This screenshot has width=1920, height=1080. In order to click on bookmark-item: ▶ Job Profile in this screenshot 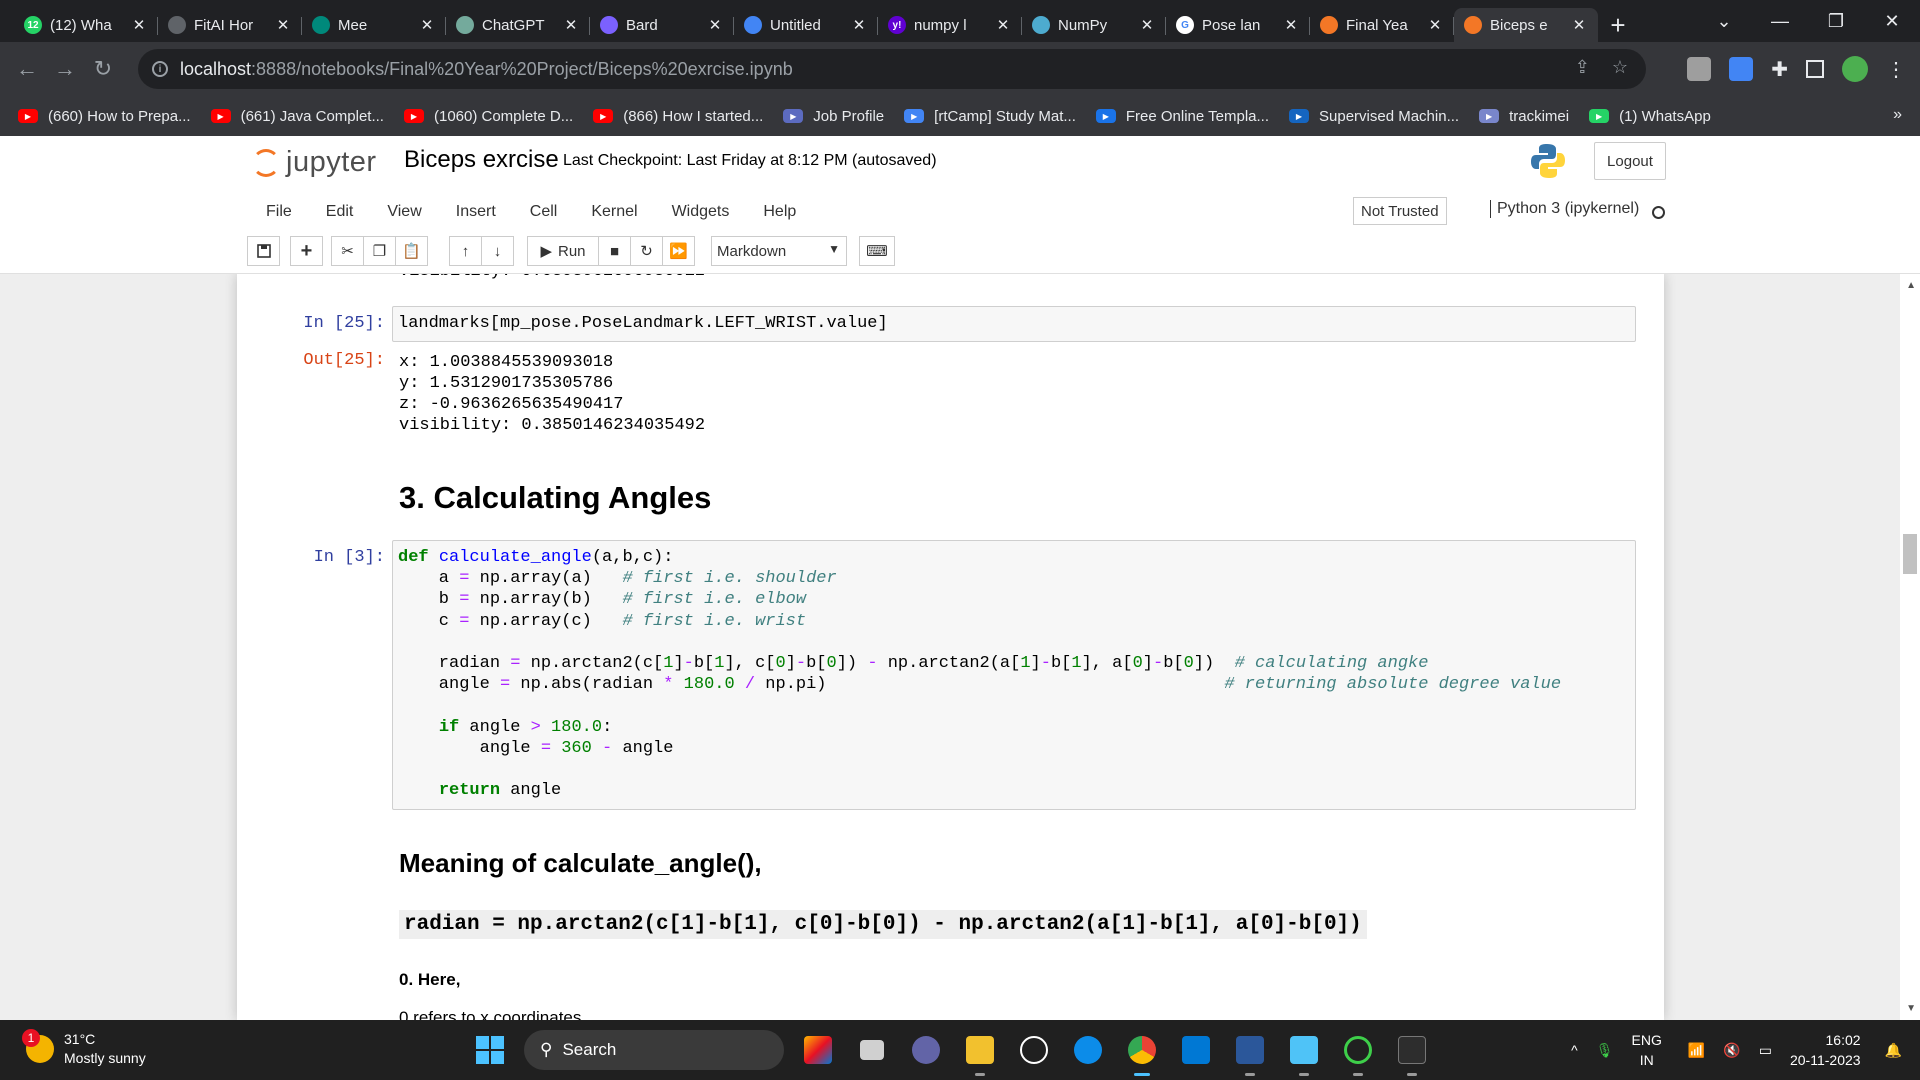, I will do `click(833, 116)`.